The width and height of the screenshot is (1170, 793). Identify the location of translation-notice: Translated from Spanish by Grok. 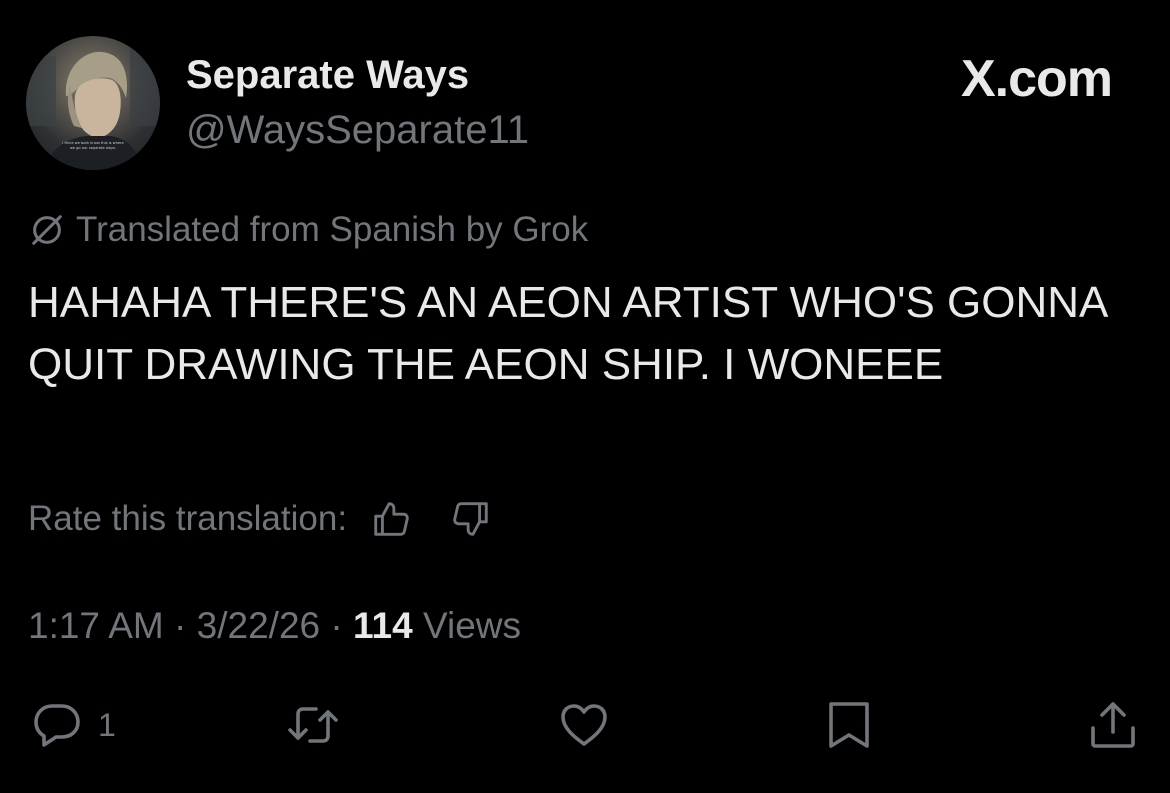
(308, 230).